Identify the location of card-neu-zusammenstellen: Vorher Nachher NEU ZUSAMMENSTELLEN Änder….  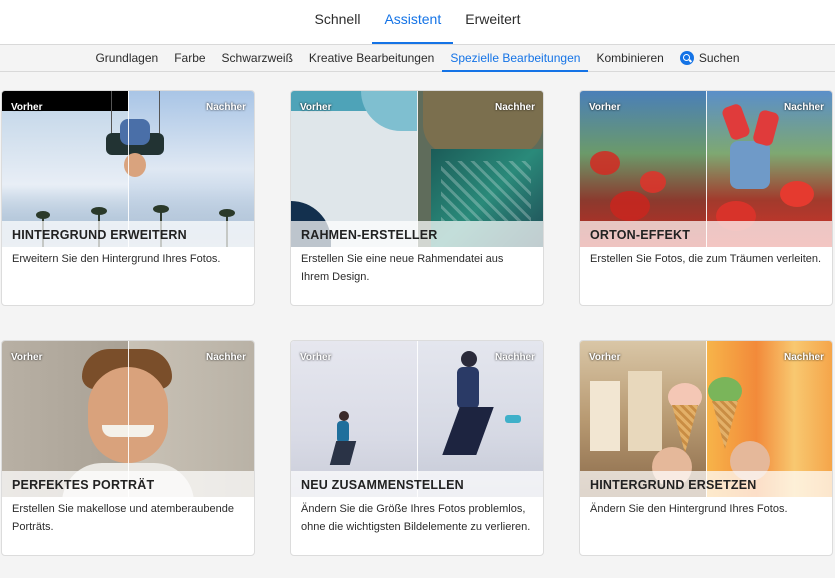
(417, 448).